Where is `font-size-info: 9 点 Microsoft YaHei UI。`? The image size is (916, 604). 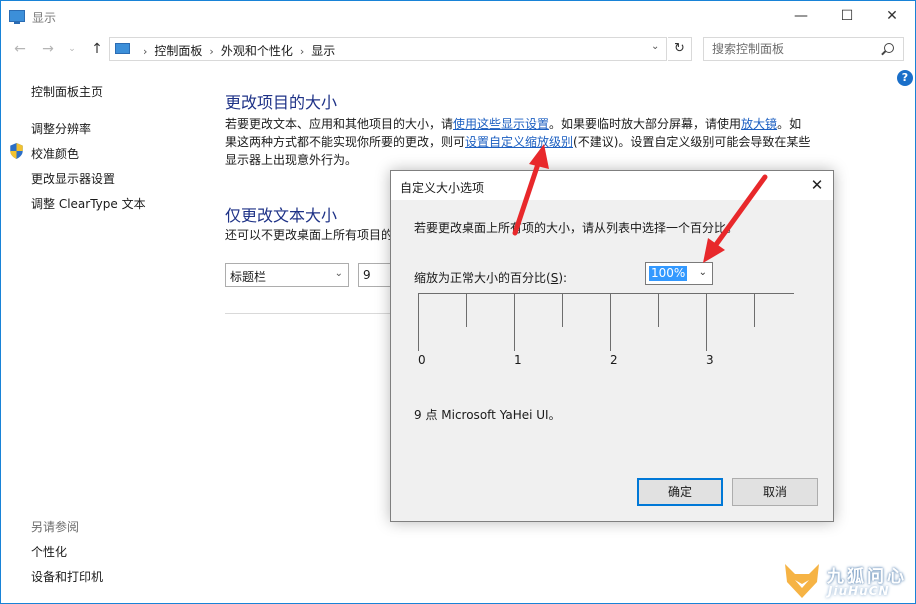 font-size-info: 9 点 Microsoft YaHei UI。 is located at coordinates (487, 415).